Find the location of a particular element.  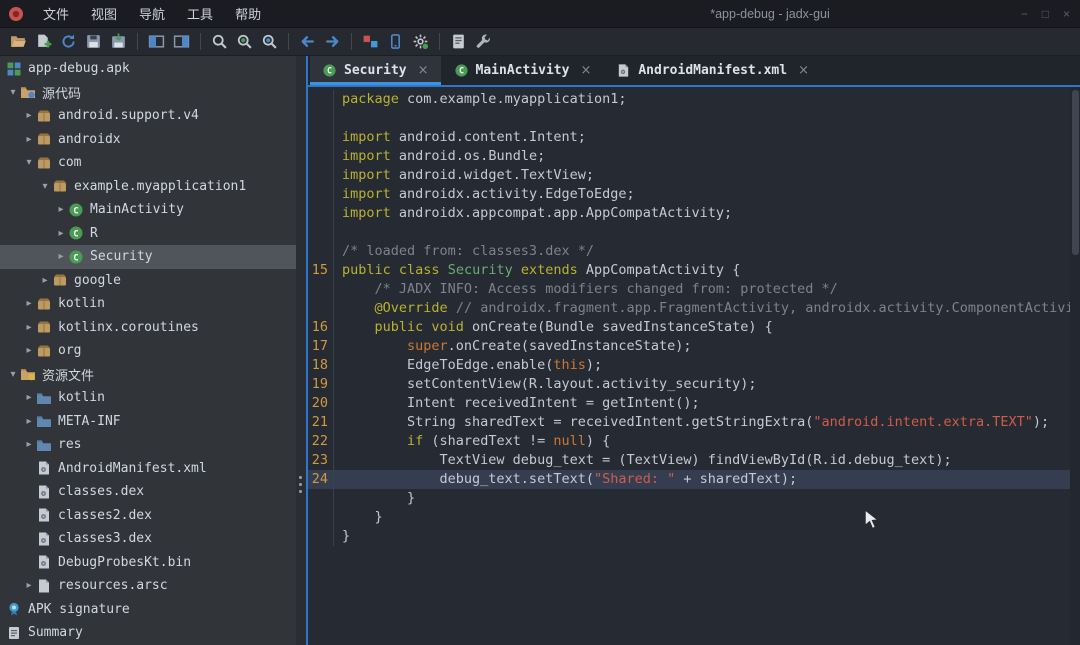

menu-help: 帮助 is located at coordinates (248, 13).